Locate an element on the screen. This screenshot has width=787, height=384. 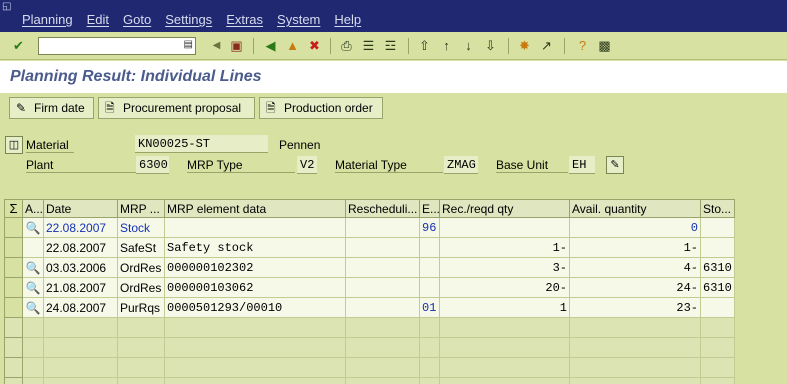
exception-cell: 01 is located at coordinates (429, 307).